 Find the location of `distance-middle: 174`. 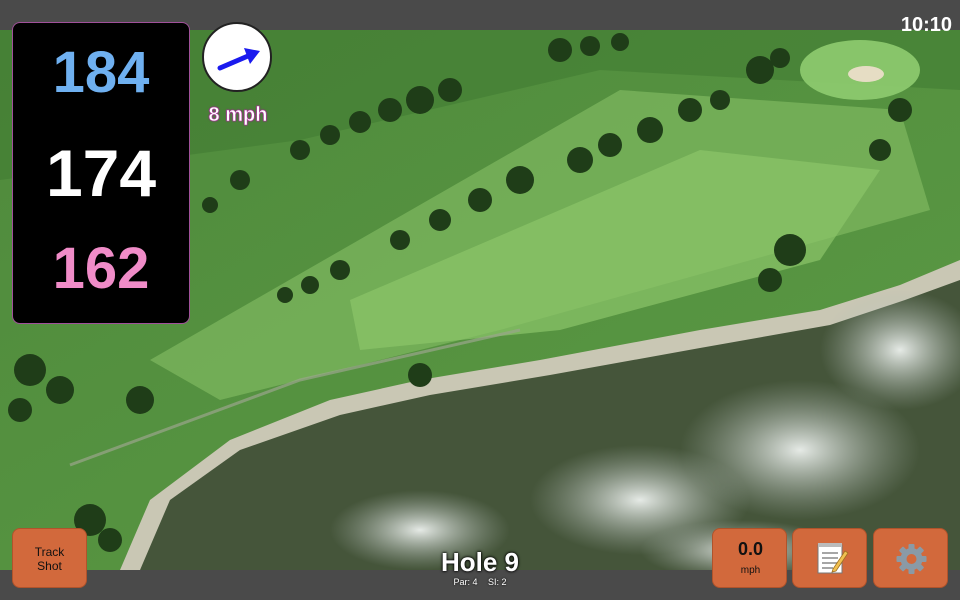

distance-middle: 174 is located at coordinates (101, 173).